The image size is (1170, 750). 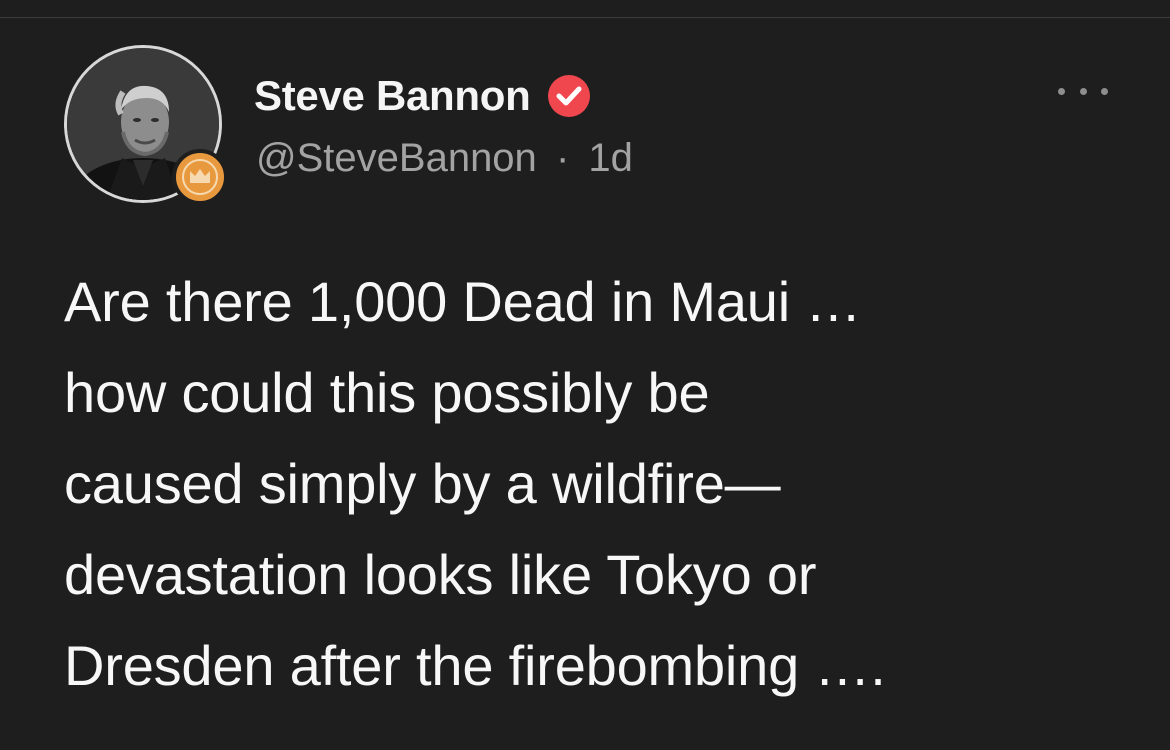 What do you see at coordinates (392, 96) in the screenshot?
I see `author-display-name: Steve Bannon` at bounding box center [392, 96].